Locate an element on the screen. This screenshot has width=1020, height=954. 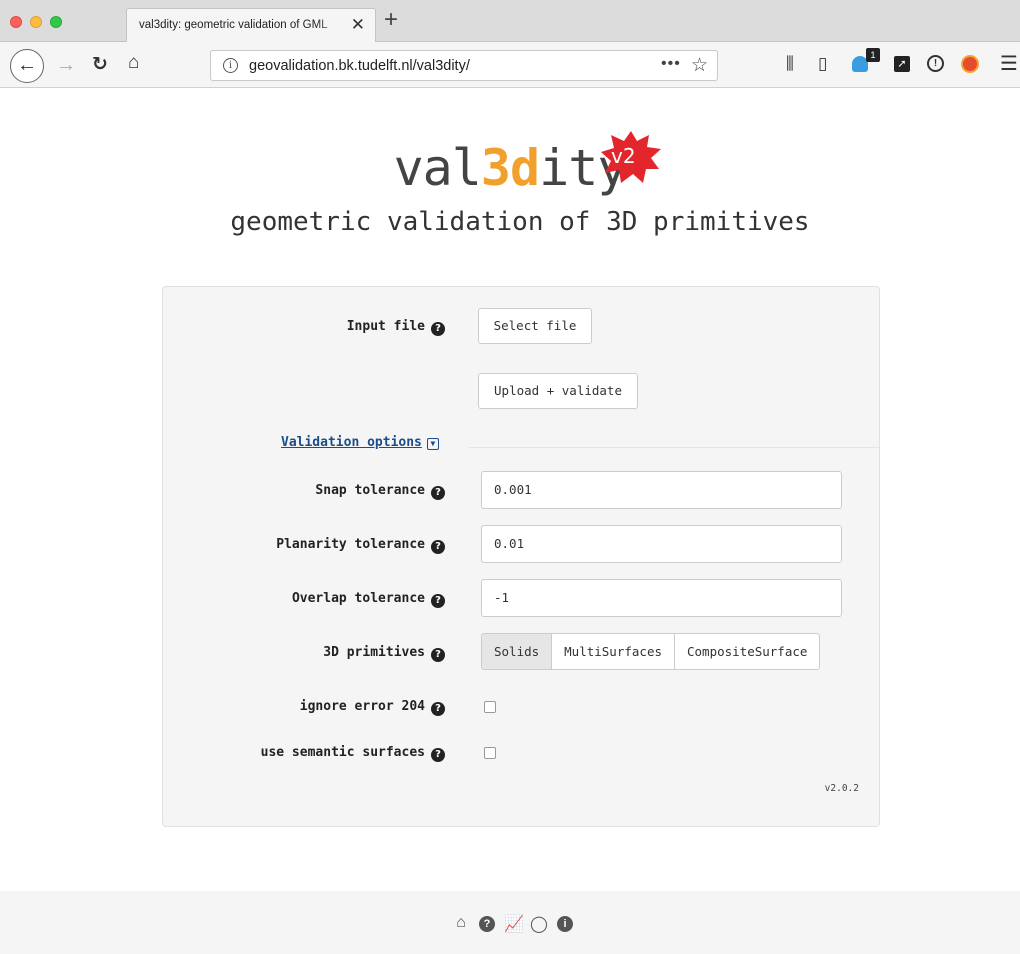
snap-tolerance-label: Snap tolerance? is located at coordinates (380, 491).